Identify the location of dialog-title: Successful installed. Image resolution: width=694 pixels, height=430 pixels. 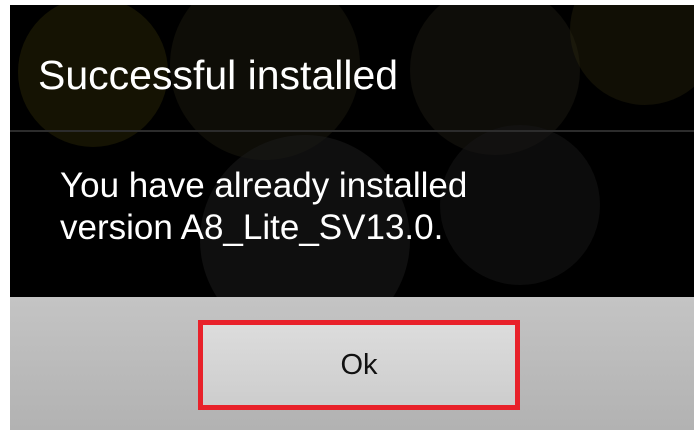
(218, 75).